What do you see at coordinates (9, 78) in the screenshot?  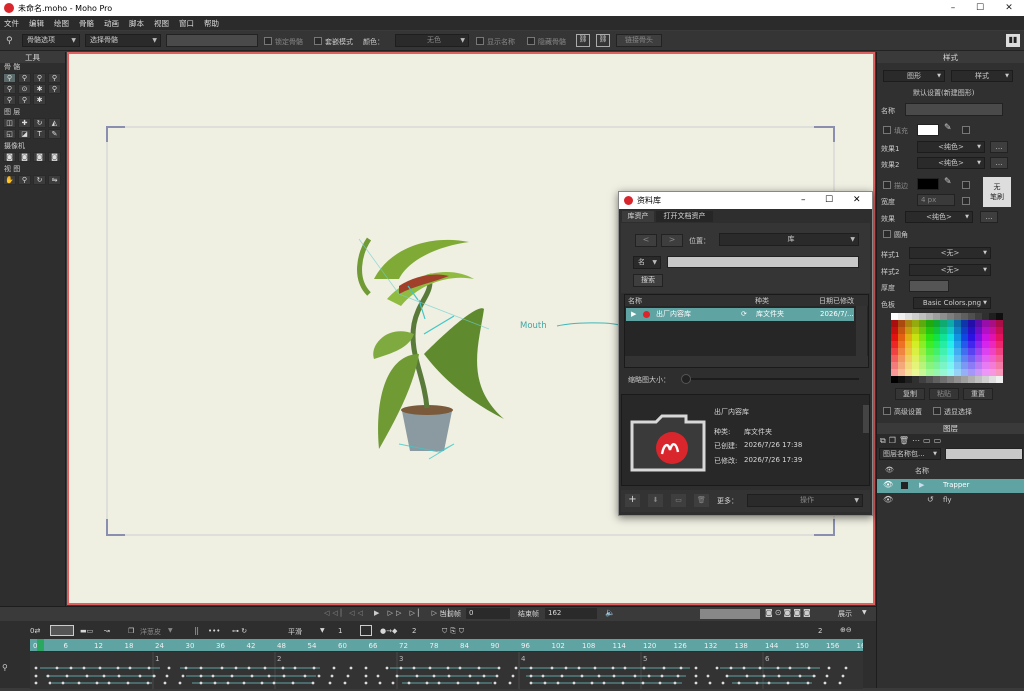 I see `select-bone-tool-icon: ⚲` at bounding box center [9, 78].